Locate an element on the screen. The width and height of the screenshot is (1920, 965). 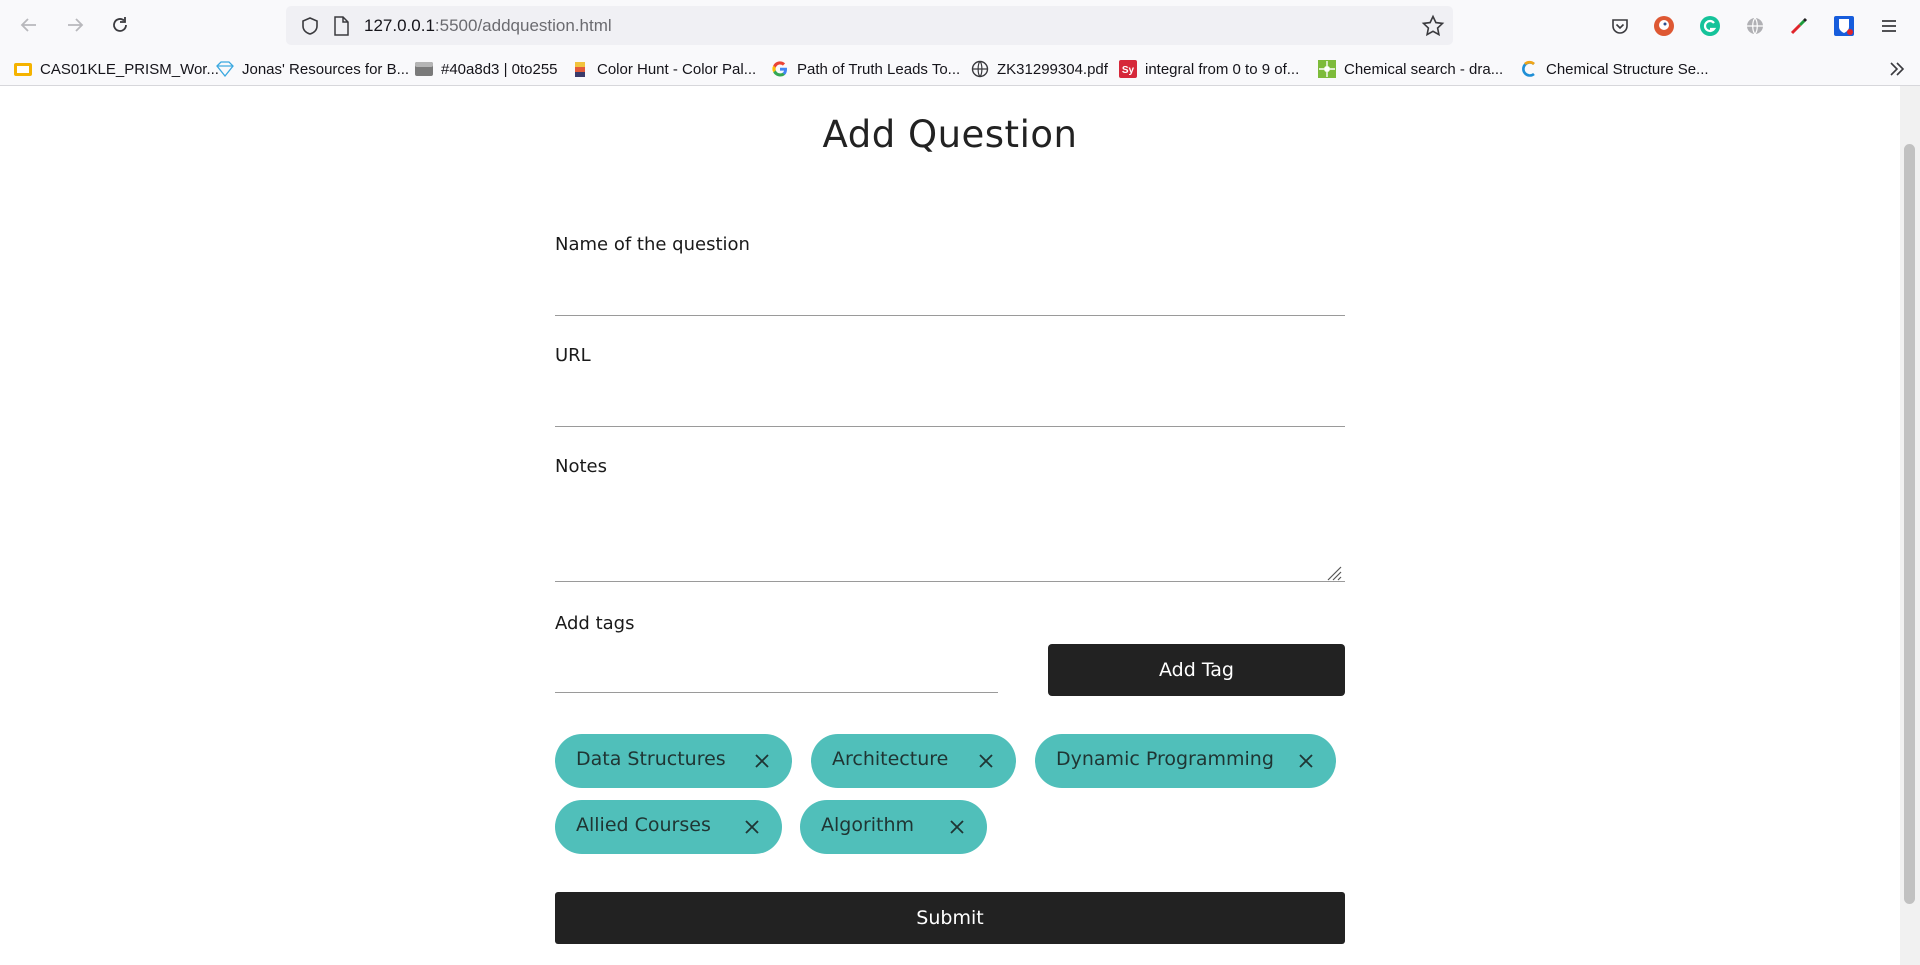
folder-yellow-icon is located at coordinates (23, 69).